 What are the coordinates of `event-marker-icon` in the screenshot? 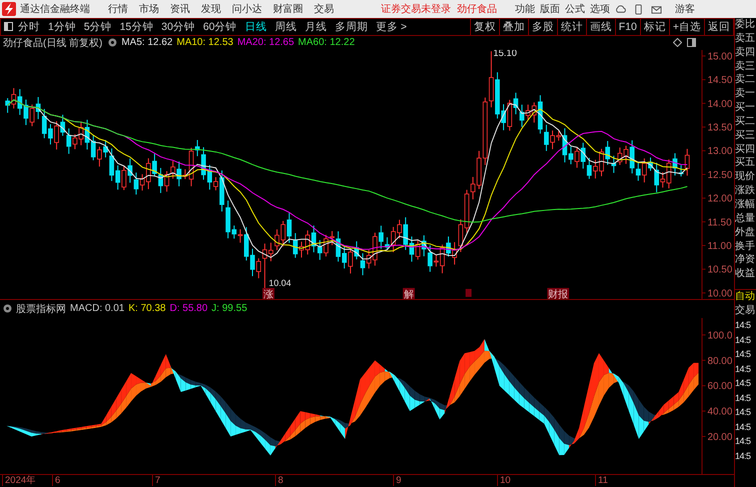 It's located at (469, 292).